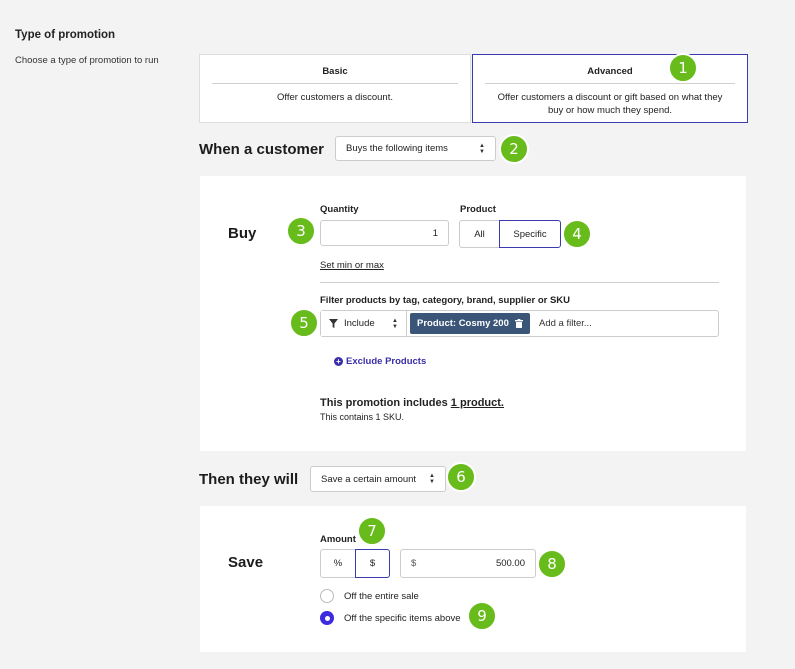  Describe the element at coordinates (372, 531) in the screenshot. I see `callout-7: 7` at that location.